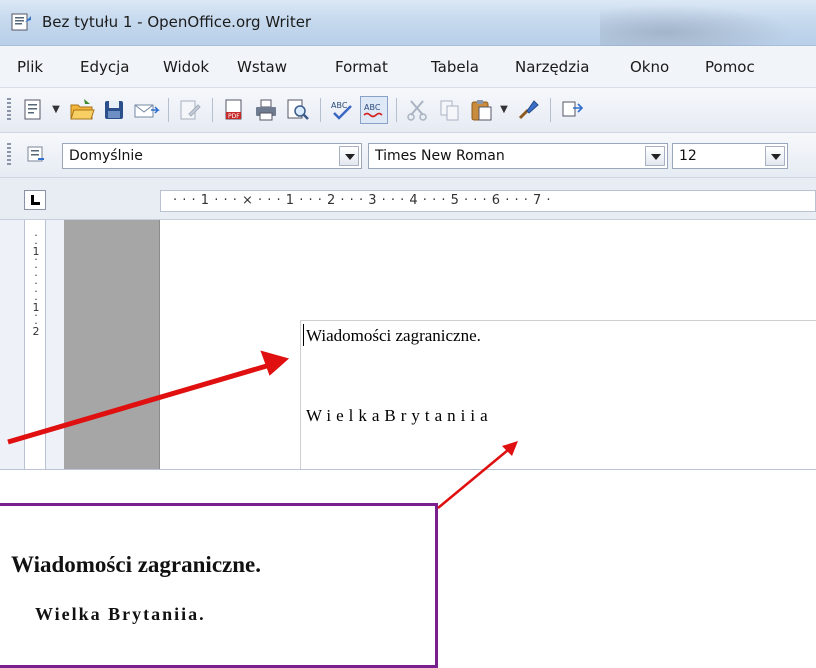  Describe the element at coordinates (136, 564) in the screenshot. I see `callout-line-1: Wiadomości zagraniczne.` at that location.